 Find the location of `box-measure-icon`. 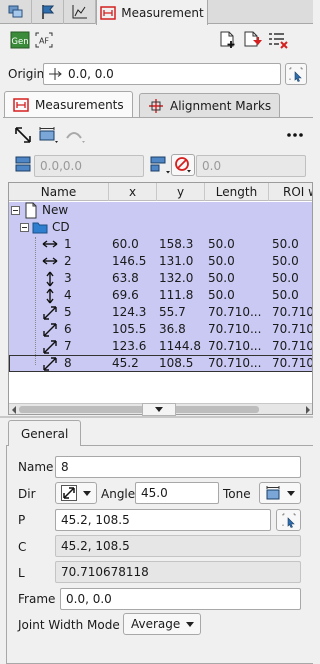

box-measure-icon is located at coordinates (49, 135).